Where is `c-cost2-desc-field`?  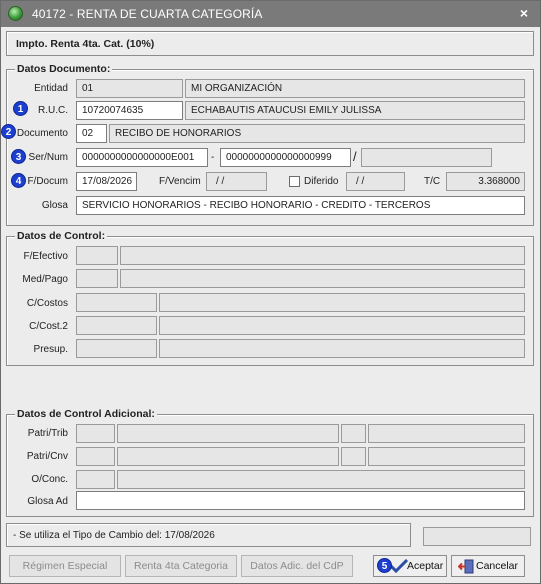 c-cost2-desc-field is located at coordinates (342, 325).